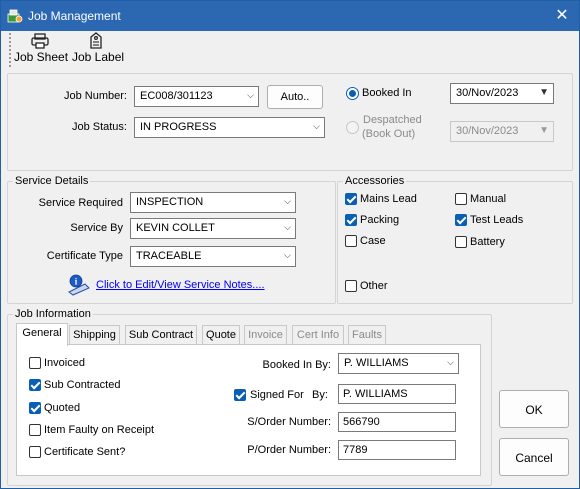  What do you see at coordinates (487, 93) in the screenshot?
I see `booked-in-date: 30/Nov/2023` at bounding box center [487, 93].